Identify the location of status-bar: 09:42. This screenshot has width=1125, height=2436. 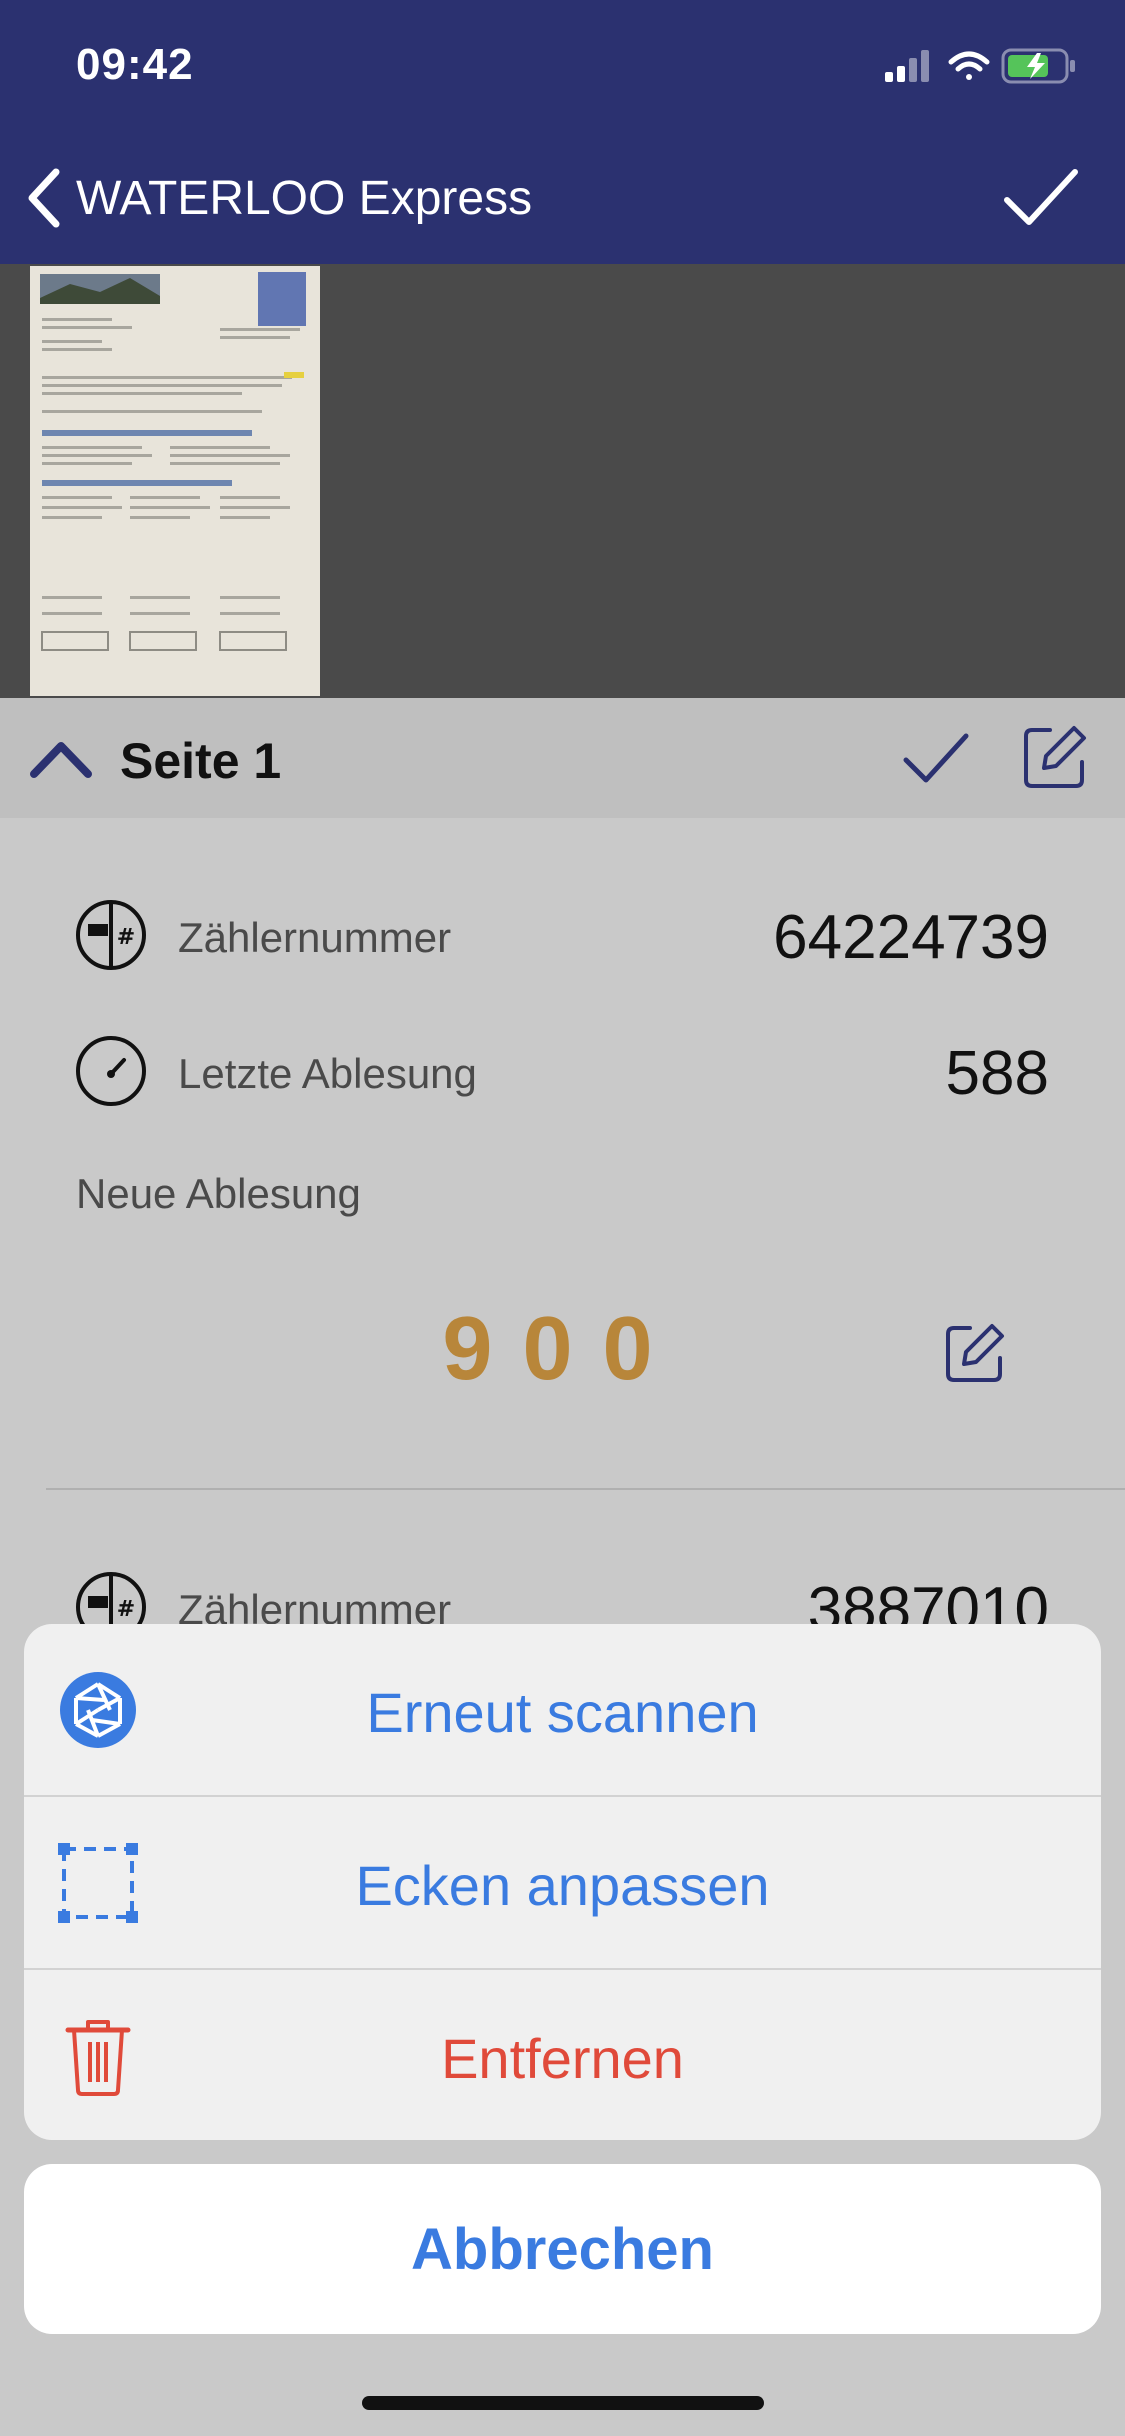
(562, 66).